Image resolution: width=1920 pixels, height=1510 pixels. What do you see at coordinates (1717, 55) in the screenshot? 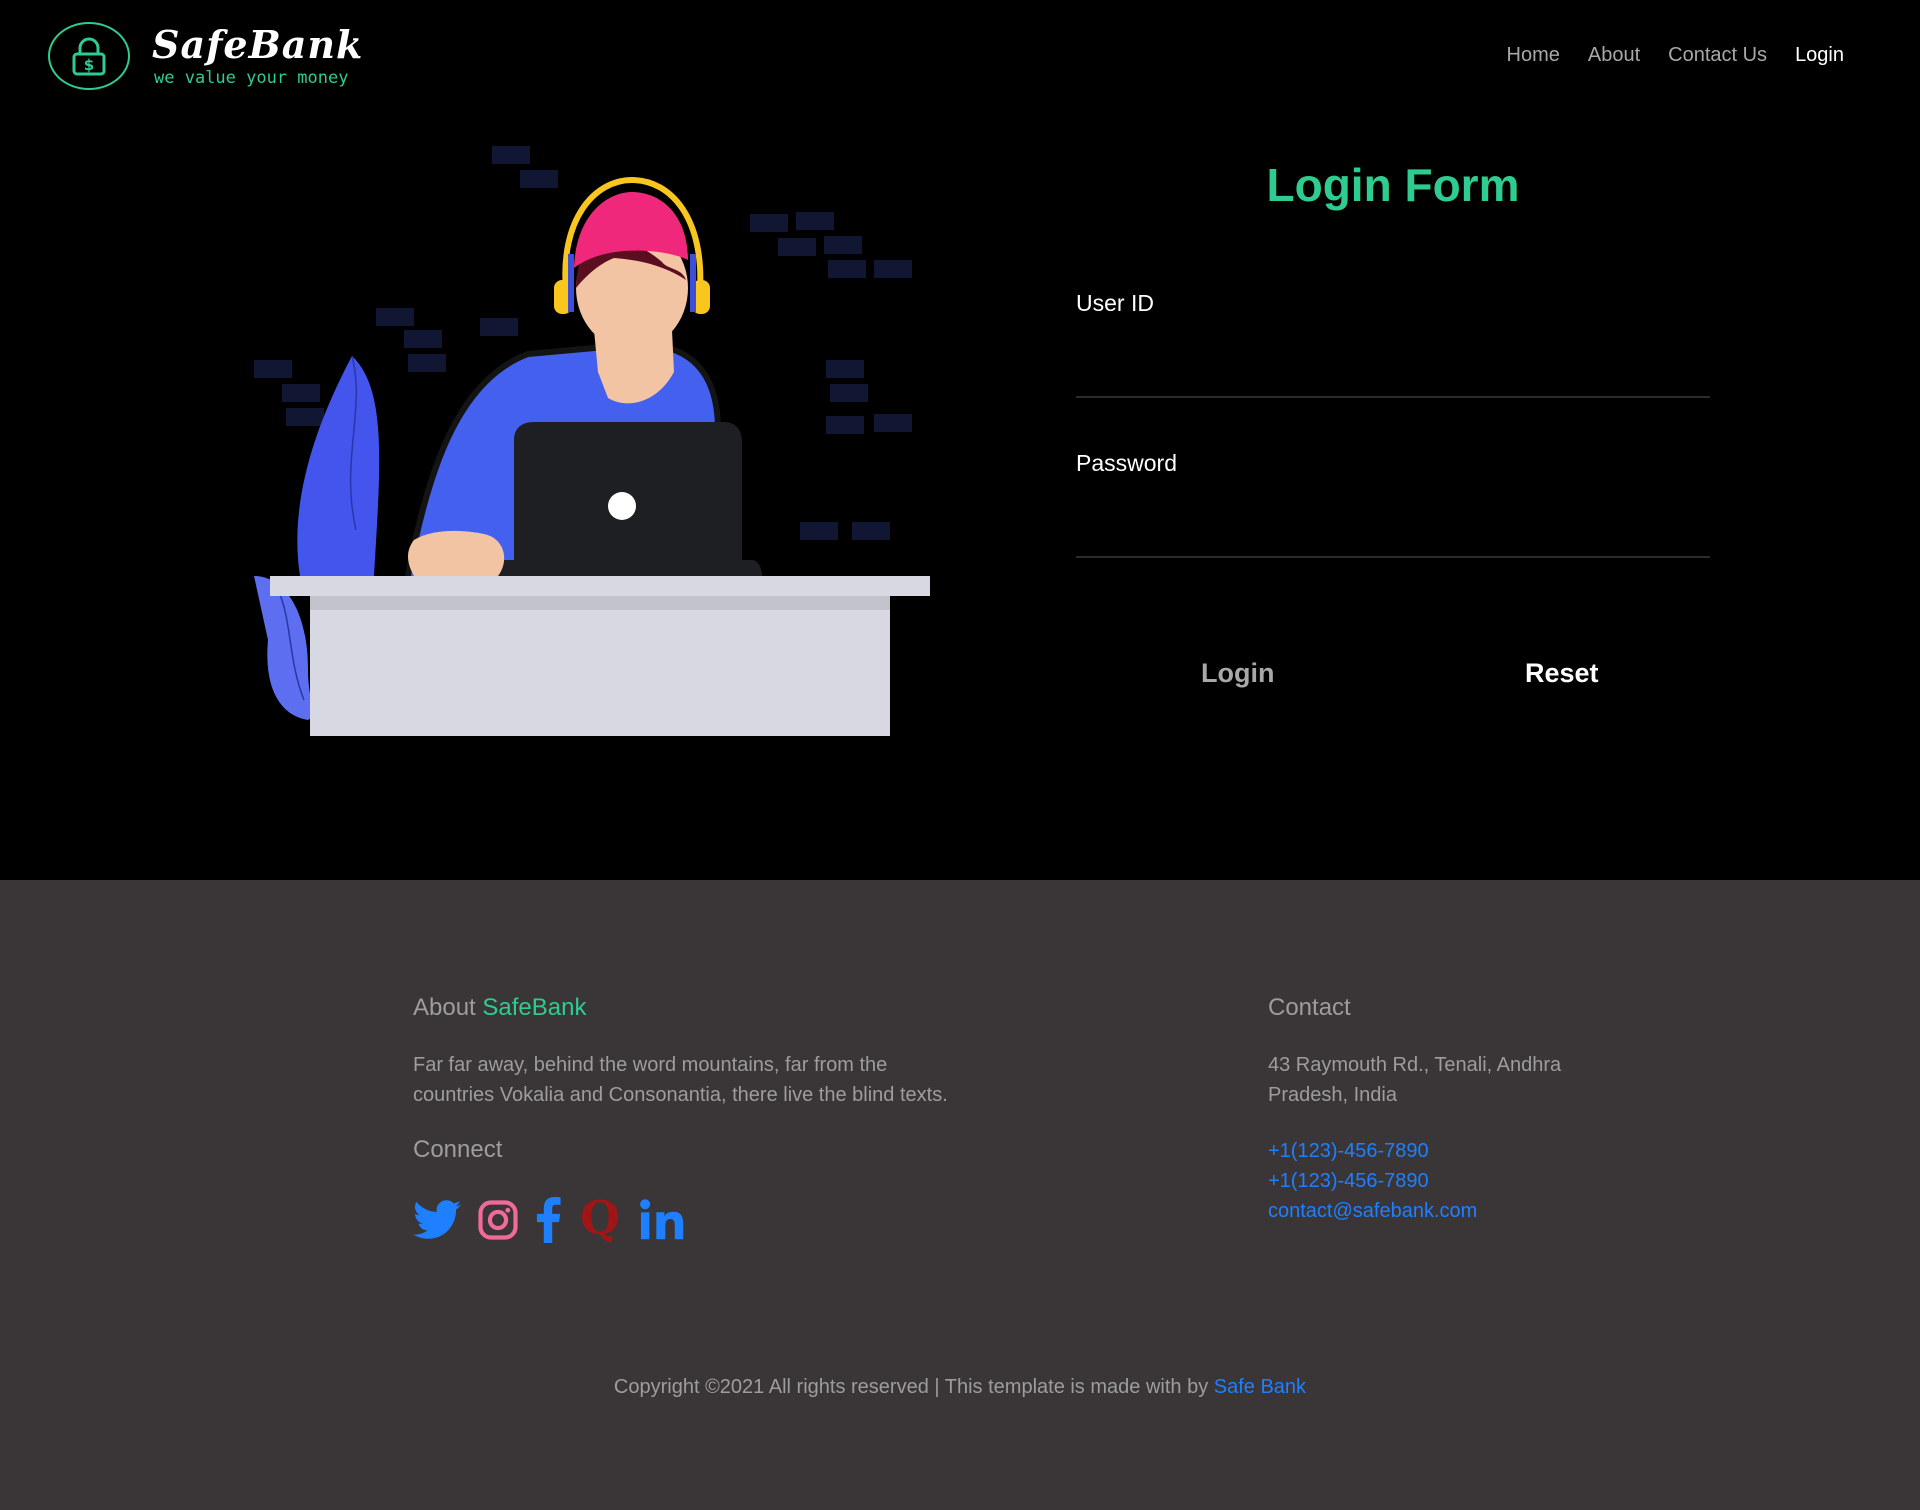
I see `nav-contact-us: Contact Us` at bounding box center [1717, 55].